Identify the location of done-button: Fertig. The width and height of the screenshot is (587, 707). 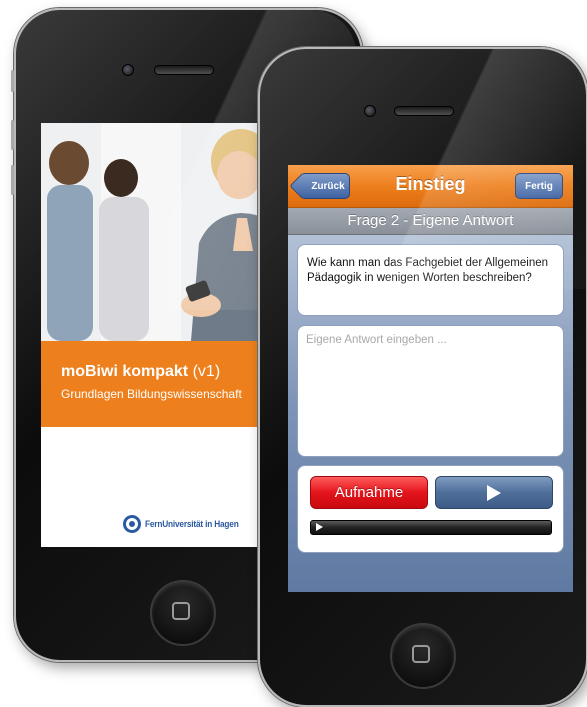
(539, 186).